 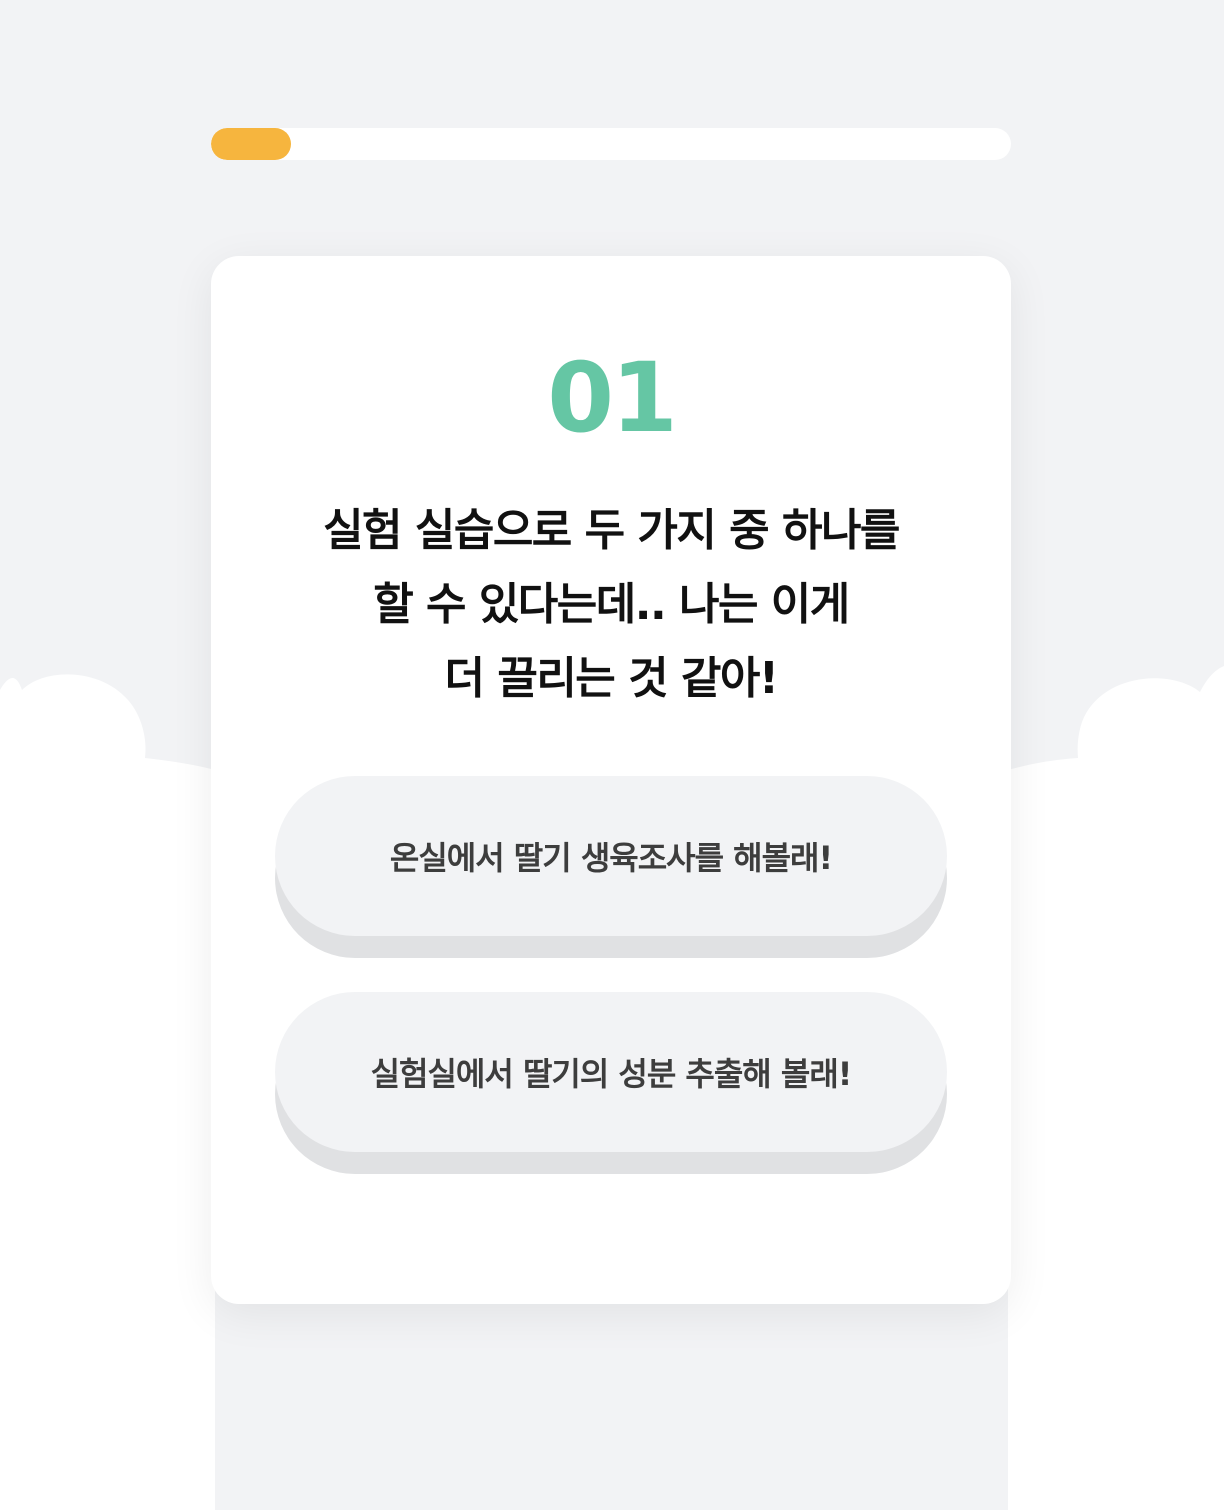 What do you see at coordinates (611, 678) in the screenshot?
I see `question-line: 더 끌리는 것 같아!` at bounding box center [611, 678].